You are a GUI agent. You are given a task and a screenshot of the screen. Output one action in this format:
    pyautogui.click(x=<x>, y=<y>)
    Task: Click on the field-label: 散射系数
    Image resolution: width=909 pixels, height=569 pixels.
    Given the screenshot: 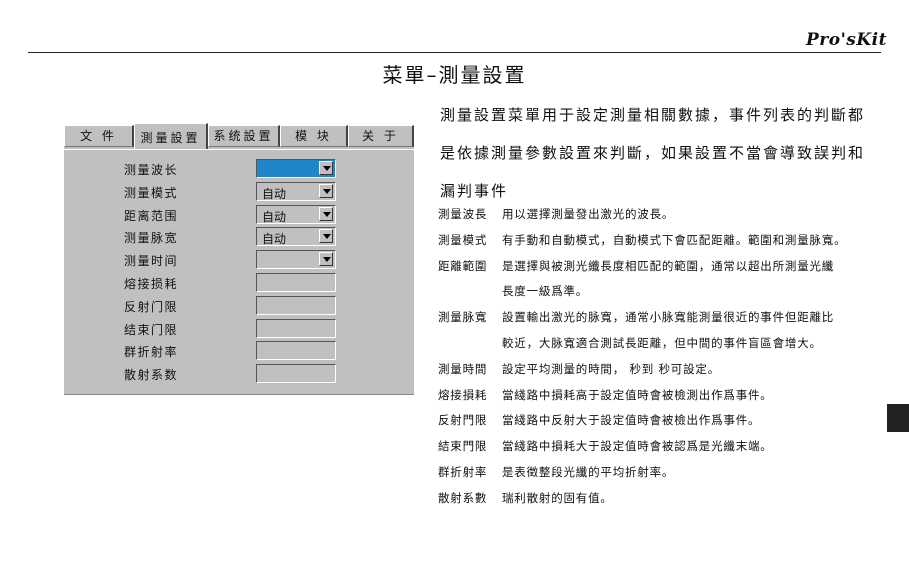 What is the action you would take?
    pyautogui.click(x=151, y=375)
    